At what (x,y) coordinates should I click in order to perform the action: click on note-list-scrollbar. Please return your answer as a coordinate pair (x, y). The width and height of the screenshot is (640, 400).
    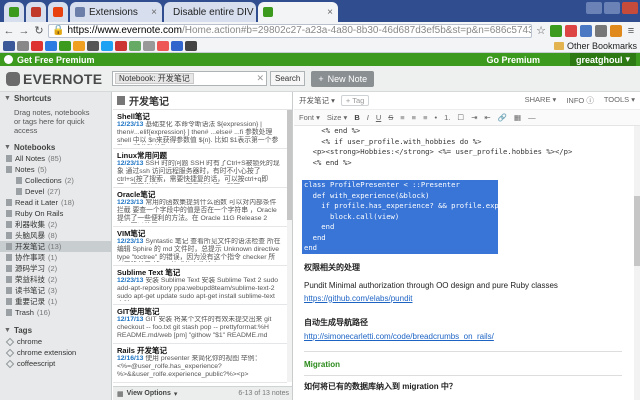
    Looking at the image, I should click on (289, 246).